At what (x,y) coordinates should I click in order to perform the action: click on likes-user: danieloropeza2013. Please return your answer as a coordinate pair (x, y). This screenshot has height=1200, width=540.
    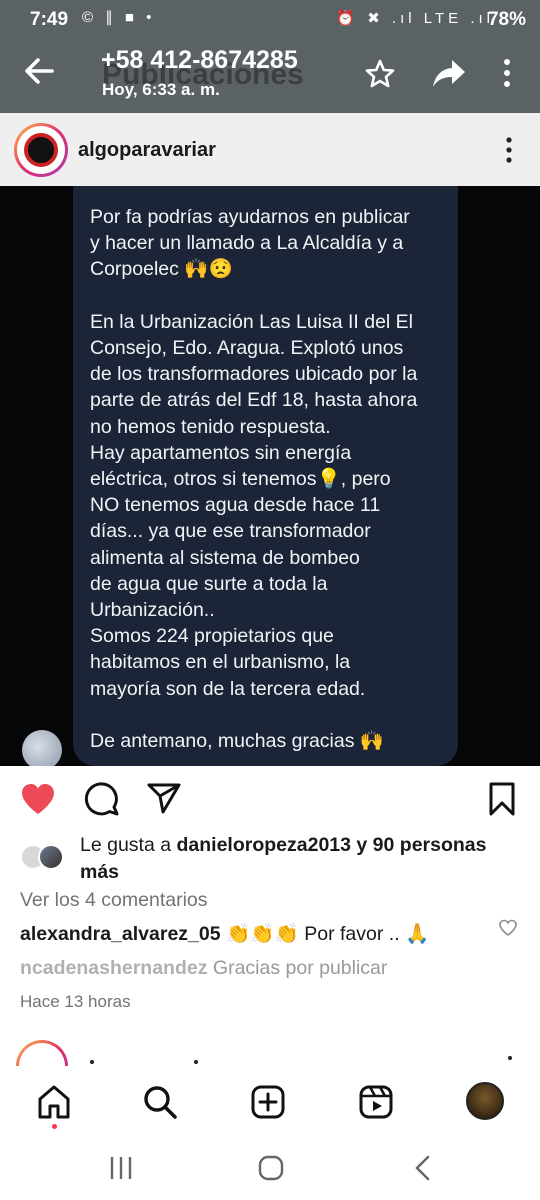
    Looking at the image, I should click on (264, 845).